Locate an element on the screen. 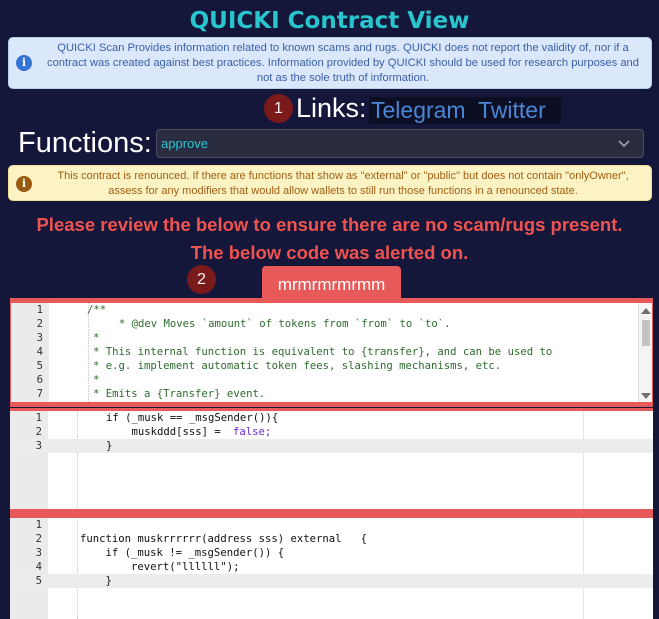 This screenshot has width=659, height=619. links-container: Telegram Twitter is located at coordinates (465, 110).